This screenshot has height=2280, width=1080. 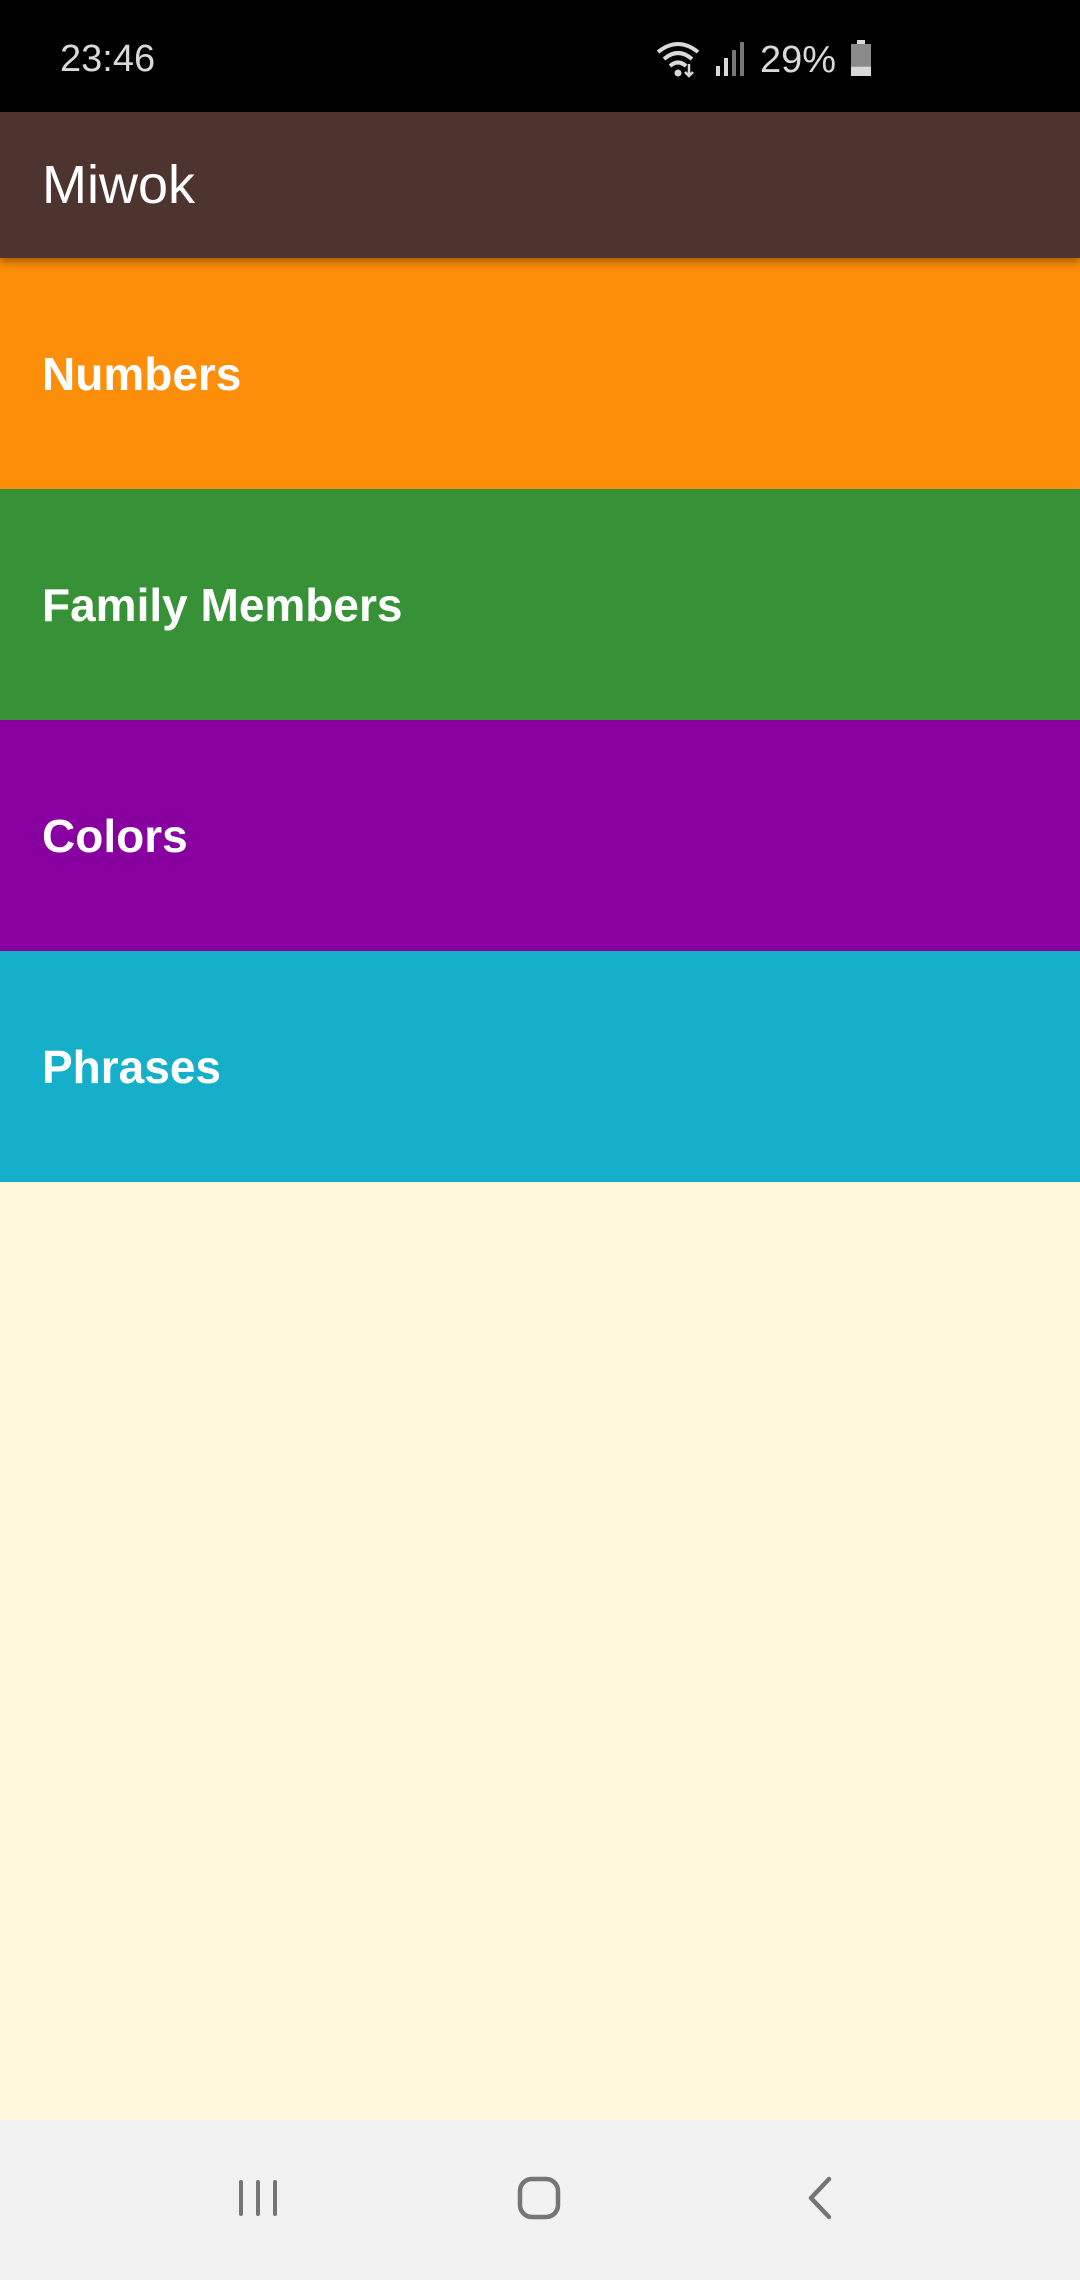 I want to click on app-title: Miwok, so click(x=119, y=185).